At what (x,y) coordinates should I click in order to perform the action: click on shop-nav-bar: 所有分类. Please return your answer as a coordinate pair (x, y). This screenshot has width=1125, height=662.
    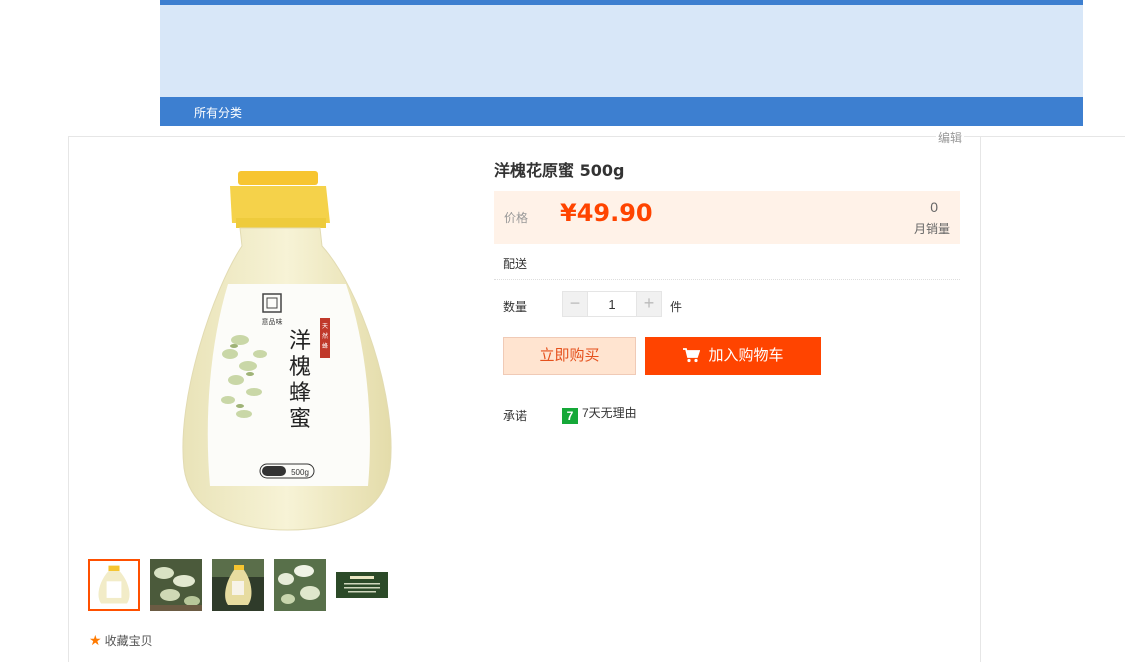
    Looking at the image, I should click on (621, 111).